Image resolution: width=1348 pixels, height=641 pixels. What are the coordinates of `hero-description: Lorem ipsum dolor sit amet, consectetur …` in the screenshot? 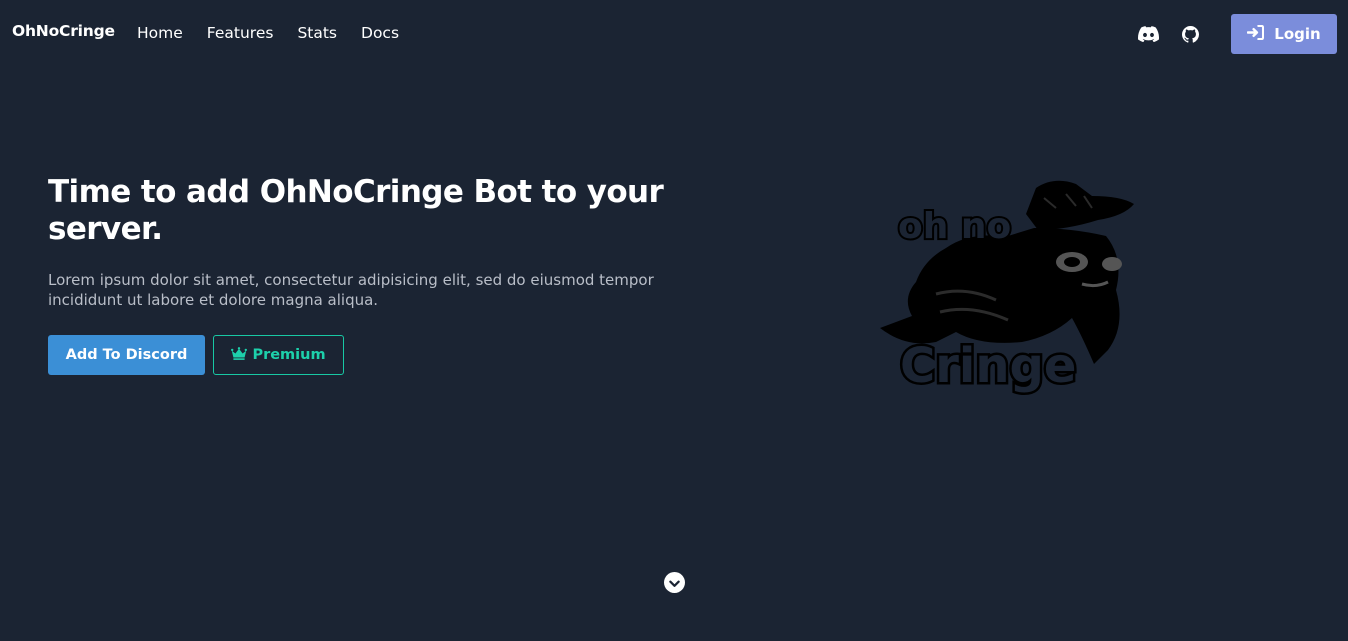 It's located at (351, 290).